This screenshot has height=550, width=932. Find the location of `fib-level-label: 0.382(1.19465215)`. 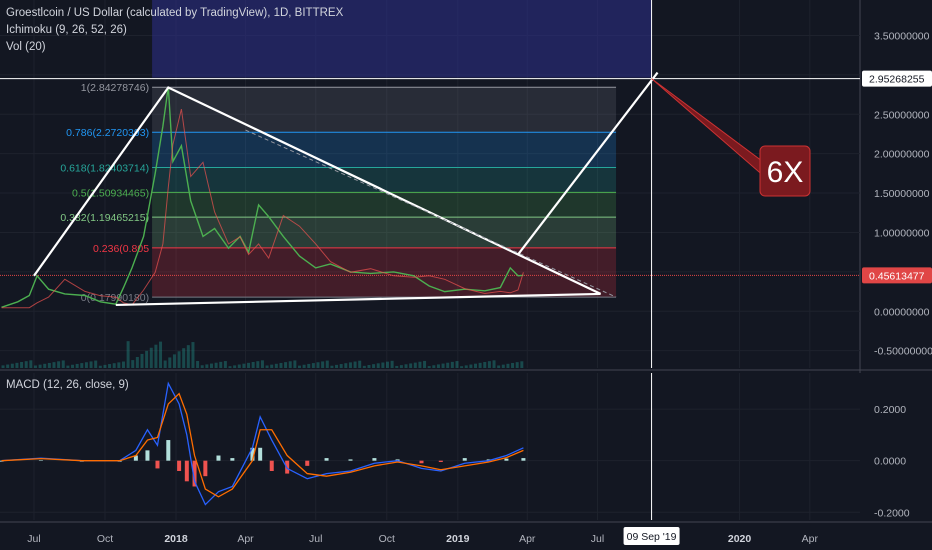

fib-level-label: 0.382(1.19465215) is located at coordinates (104, 218).